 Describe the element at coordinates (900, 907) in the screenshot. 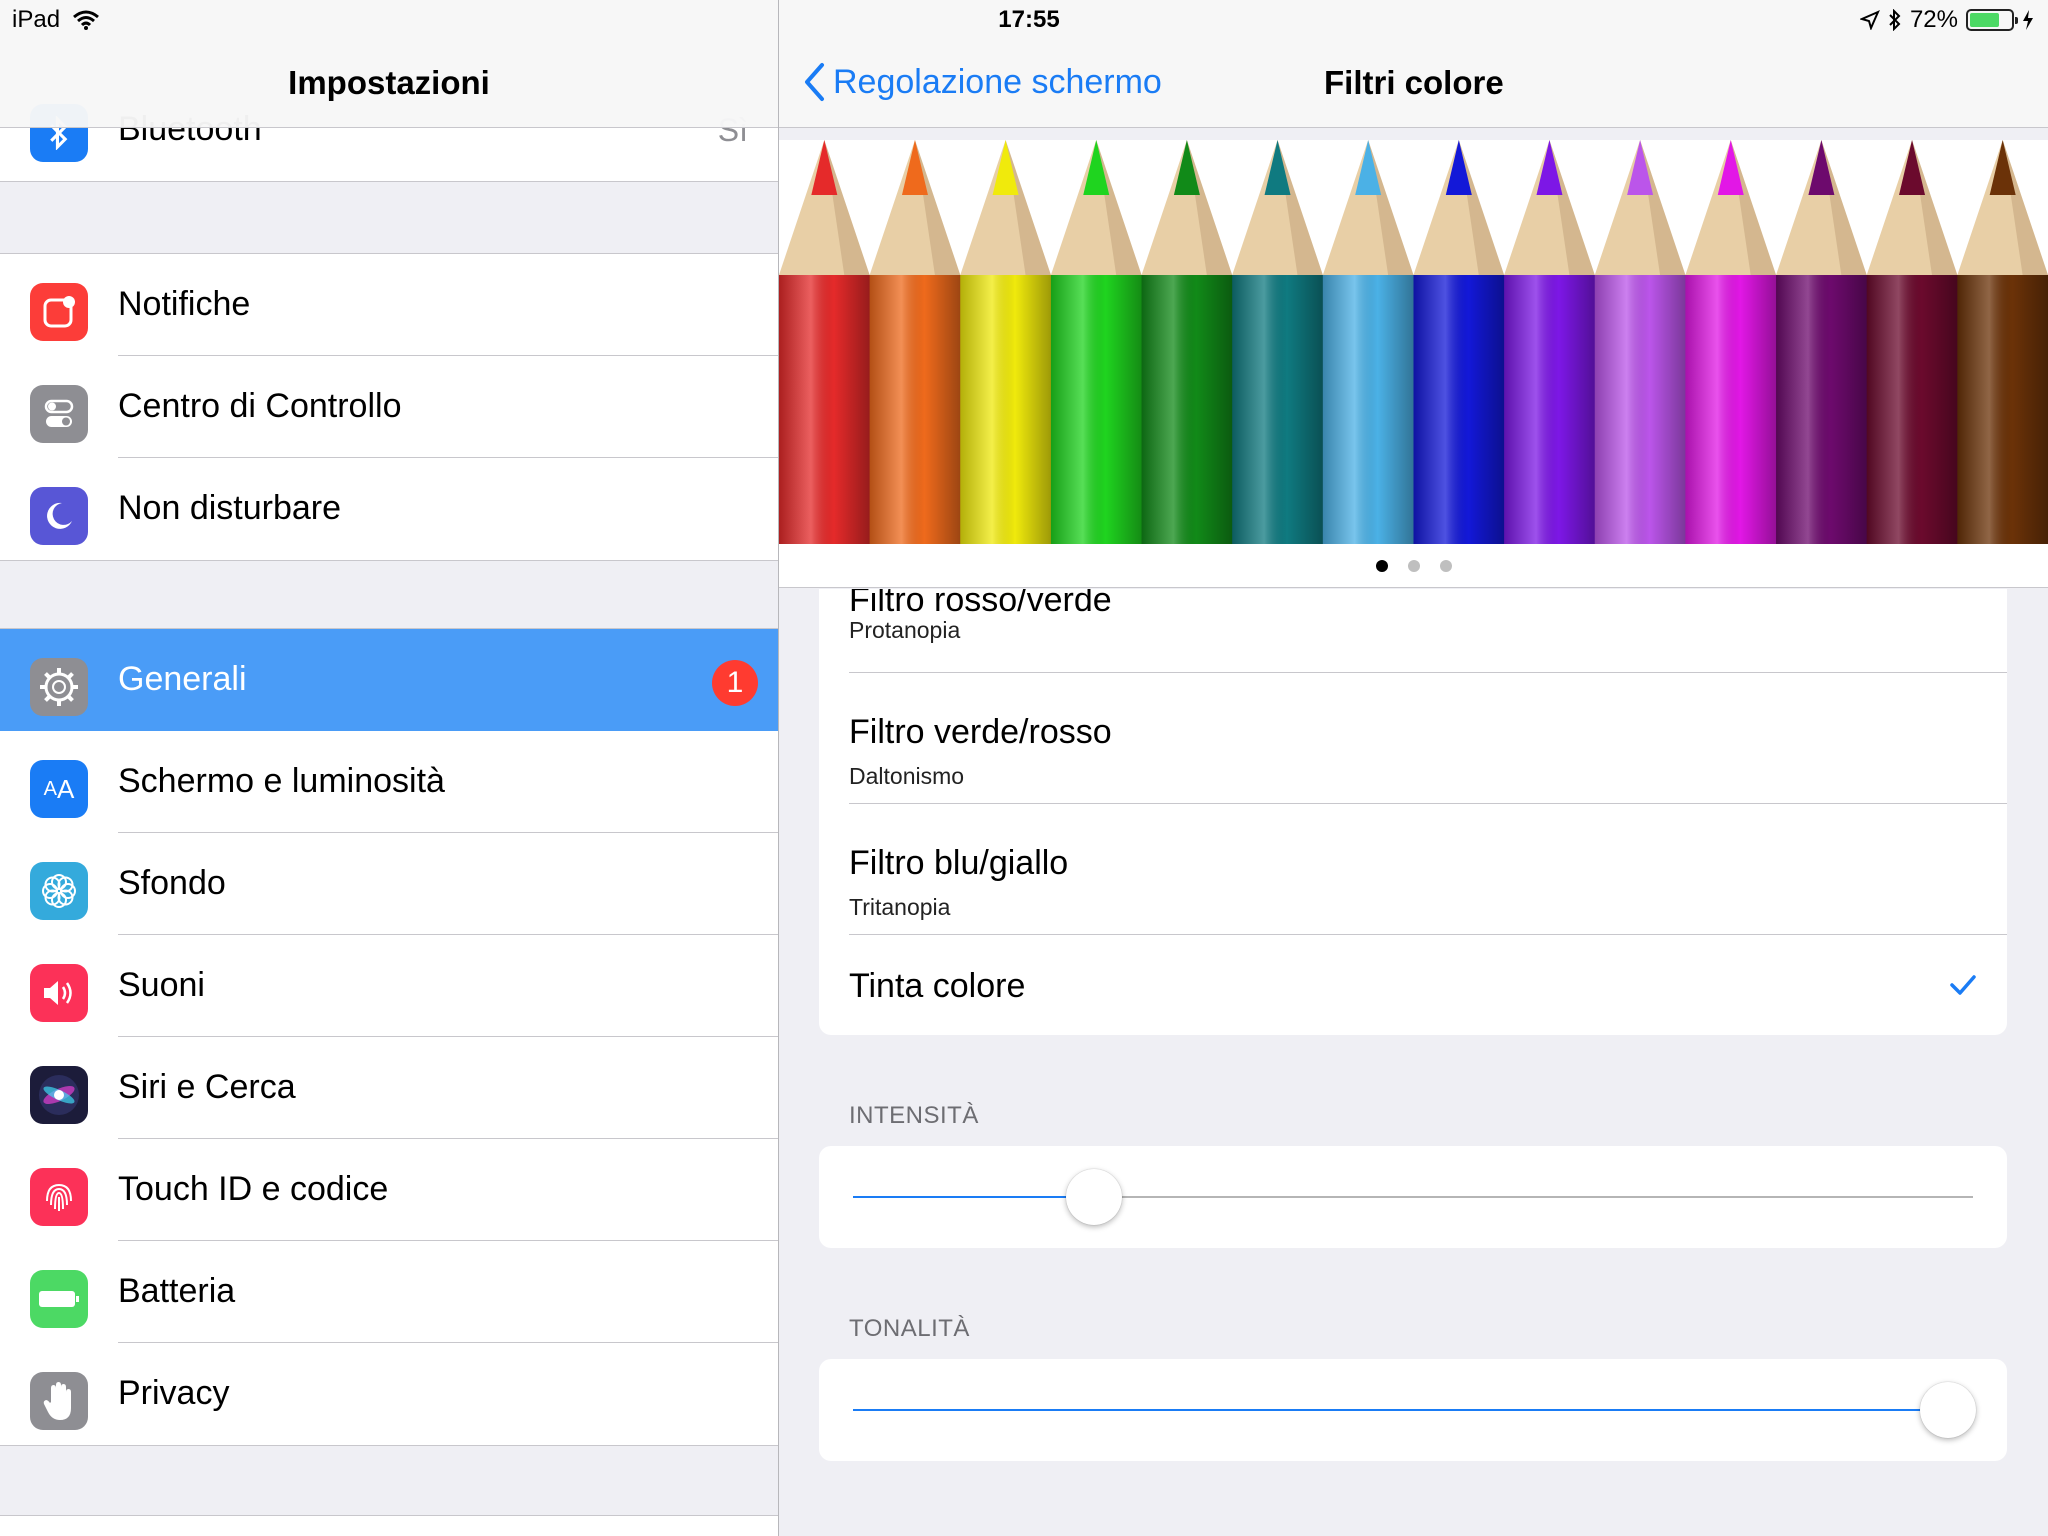

I see `filter-option-subtitle: Tritanopia` at that location.